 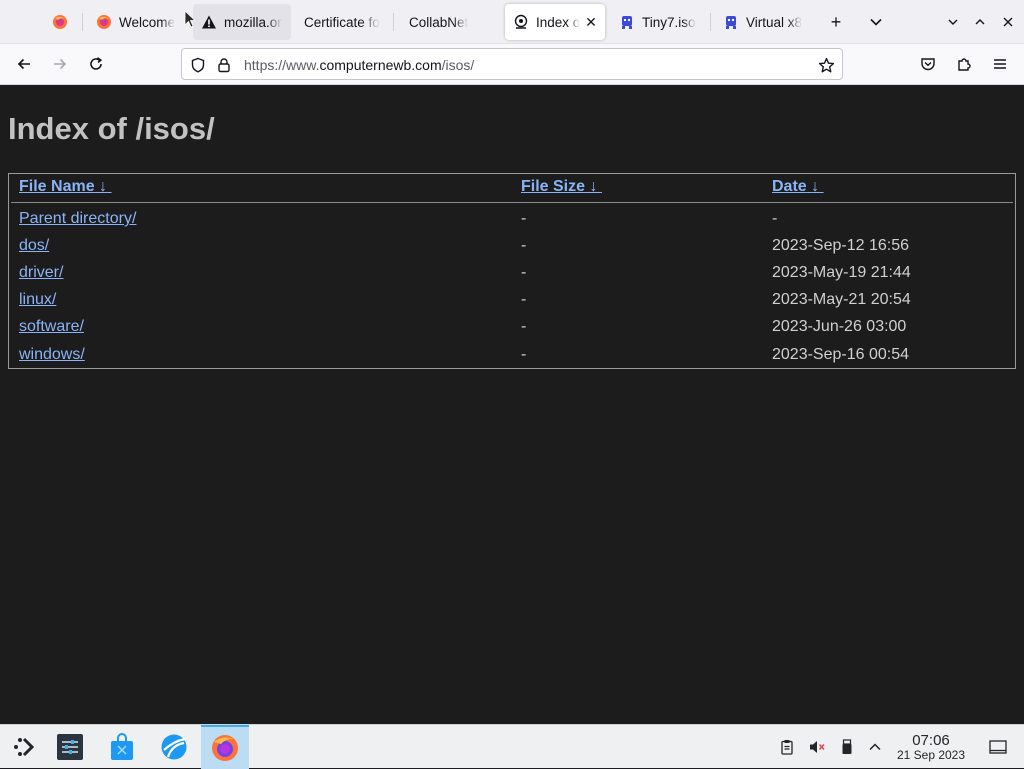 I want to click on bookmark-star-icon, so click(x=826, y=65).